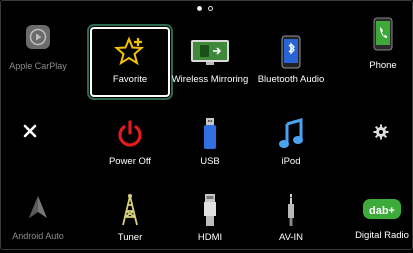 The image size is (413, 253). I want to click on android-auto-icon, so click(38, 209).